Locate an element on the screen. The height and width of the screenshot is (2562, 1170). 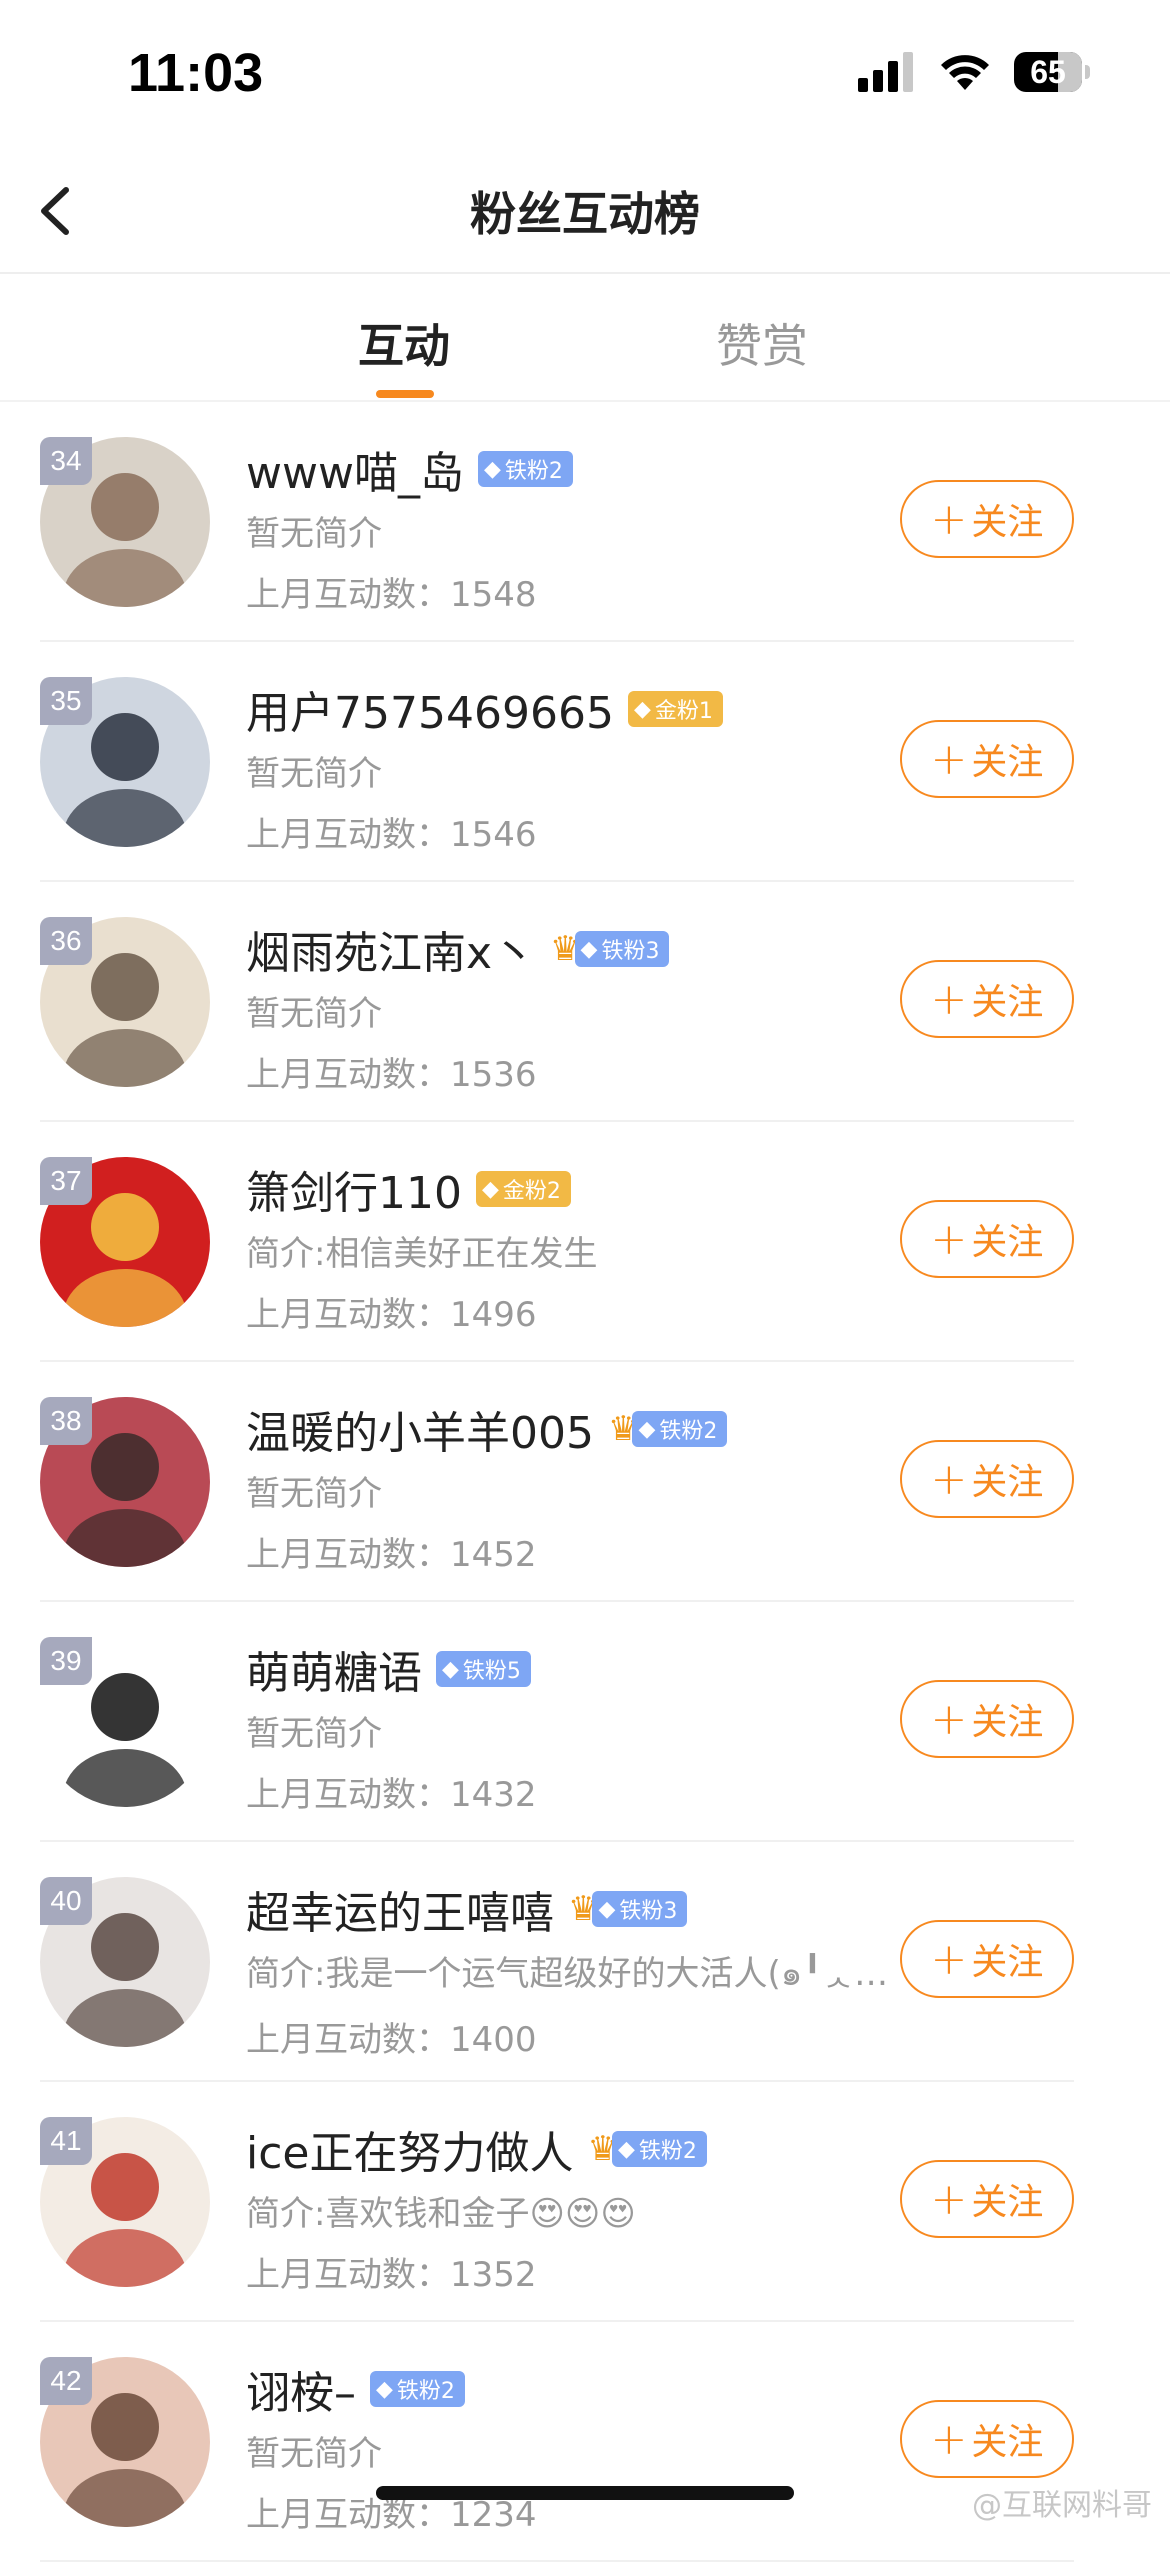
name-line: 超幸运的王嘻嘻 ♛ ◆ 铁粉3 is located at coordinates (596, 1909).